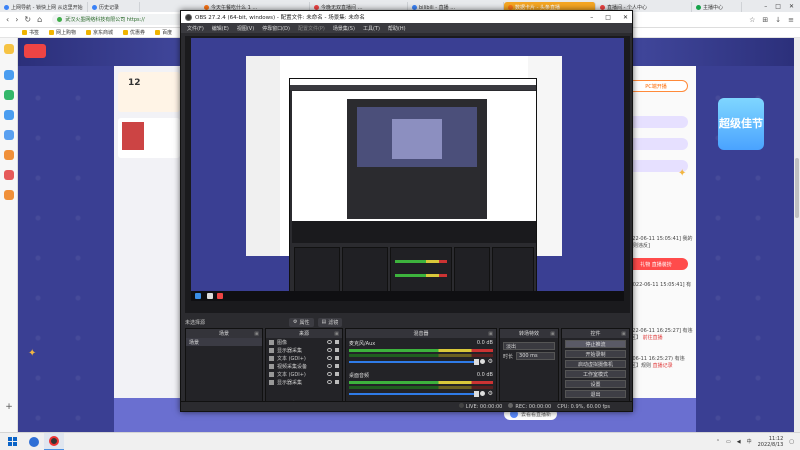  I want to click on bookmark-item: 京东商城, so click(99, 32).